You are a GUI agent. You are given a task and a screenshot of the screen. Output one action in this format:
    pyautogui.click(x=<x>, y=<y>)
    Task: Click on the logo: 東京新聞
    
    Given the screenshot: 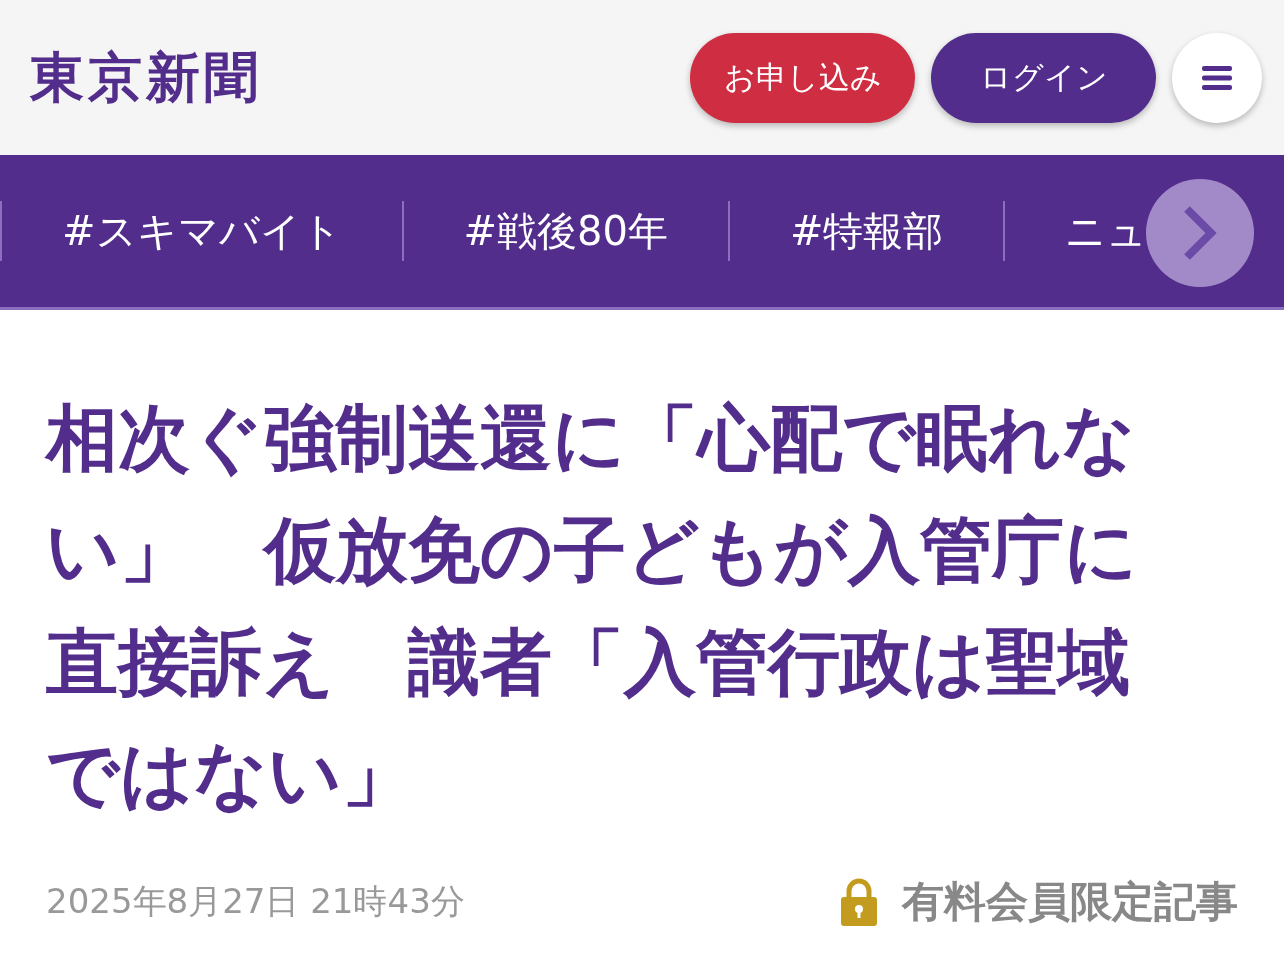 What is the action you would take?
    pyautogui.click(x=146, y=77)
    